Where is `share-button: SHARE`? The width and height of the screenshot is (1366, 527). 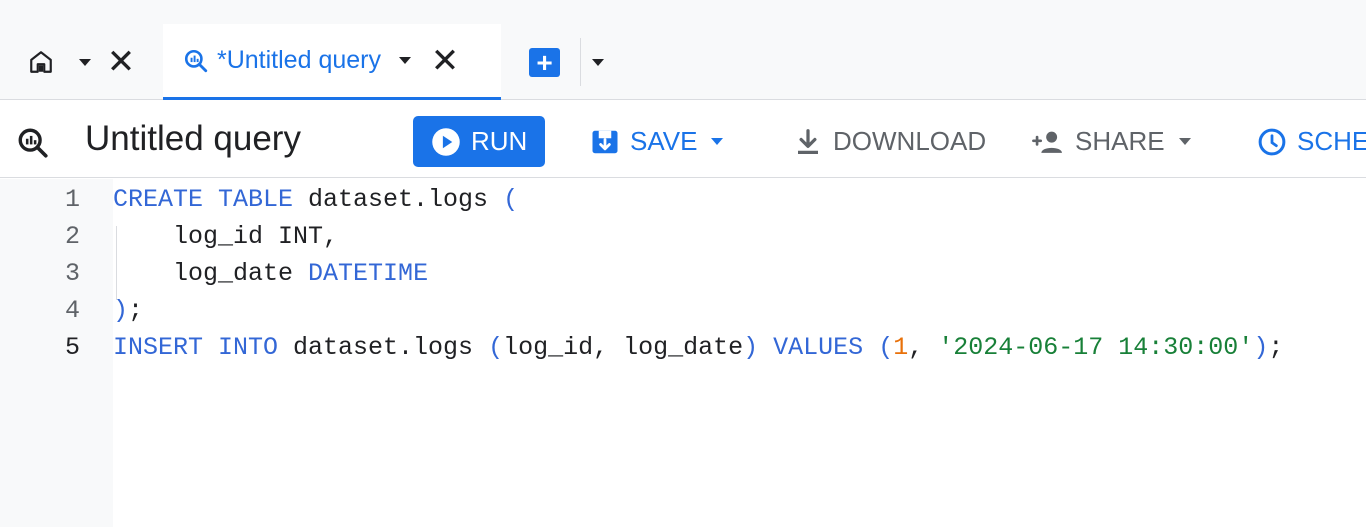
share-button: SHARE is located at coordinates (1111, 141).